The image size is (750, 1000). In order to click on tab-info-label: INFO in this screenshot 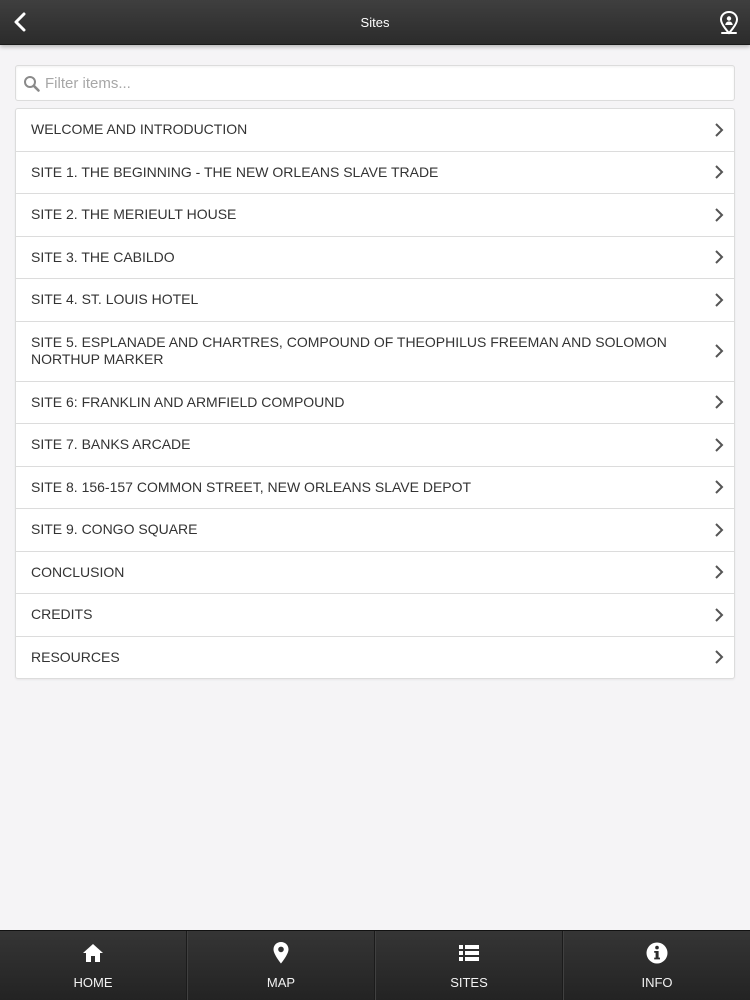, I will do `click(657, 982)`.